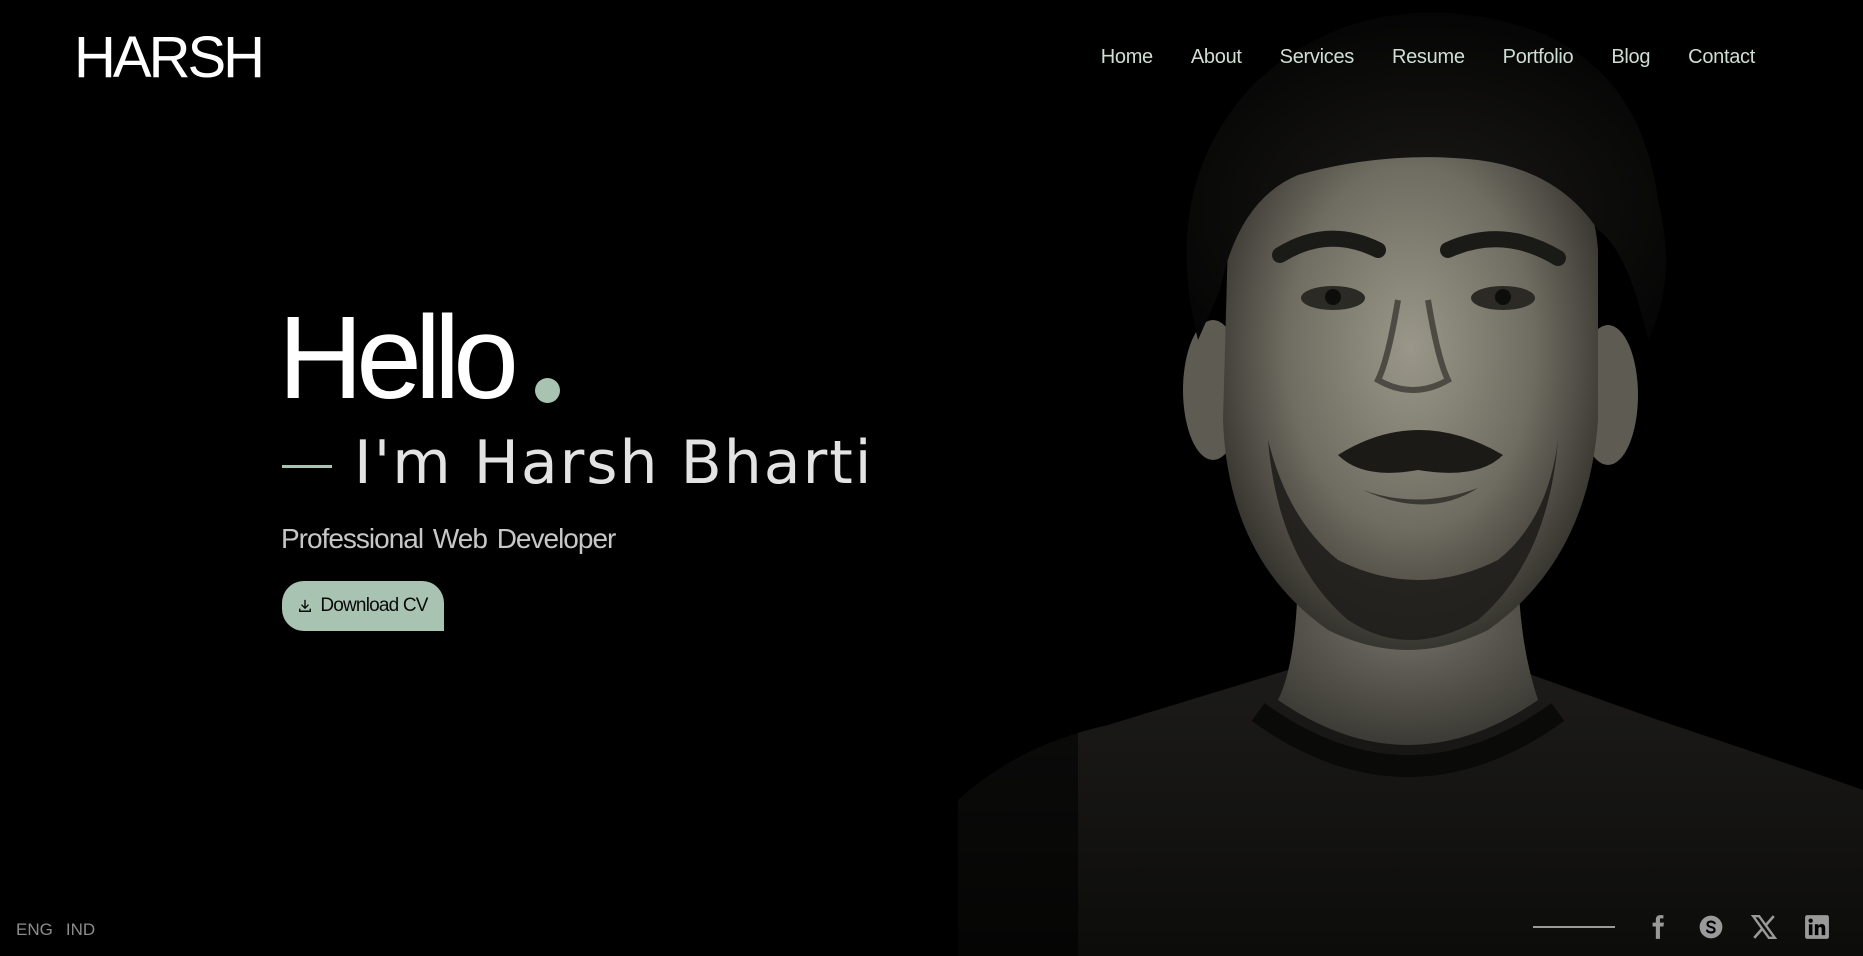 The width and height of the screenshot is (1863, 956). Describe the element at coordinates (1538, 57) in the screenshot. I see `nav-portfolio: Portfolio` at that location.